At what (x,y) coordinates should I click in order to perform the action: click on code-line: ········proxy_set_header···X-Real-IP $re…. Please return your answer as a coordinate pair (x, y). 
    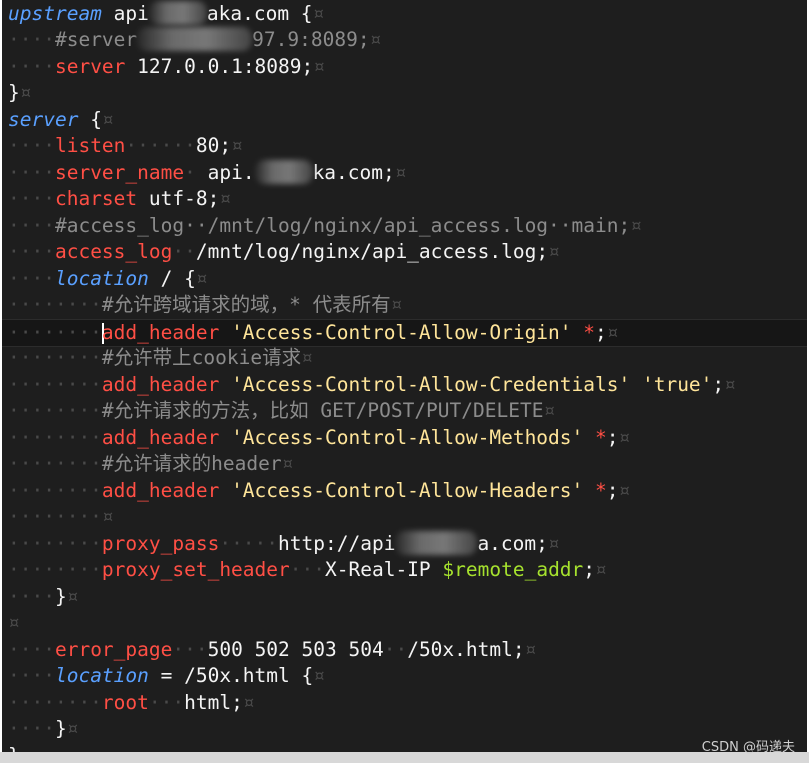
    Looking at the image, I should click on (307, 570).